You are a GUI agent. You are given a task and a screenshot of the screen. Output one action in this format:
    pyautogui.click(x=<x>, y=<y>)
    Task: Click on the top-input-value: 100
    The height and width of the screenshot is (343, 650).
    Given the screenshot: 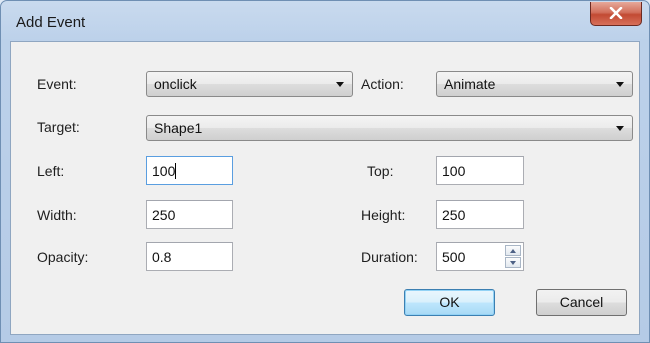 What is the action you would take?
    pyautogui.click(x=454, y=171)
    